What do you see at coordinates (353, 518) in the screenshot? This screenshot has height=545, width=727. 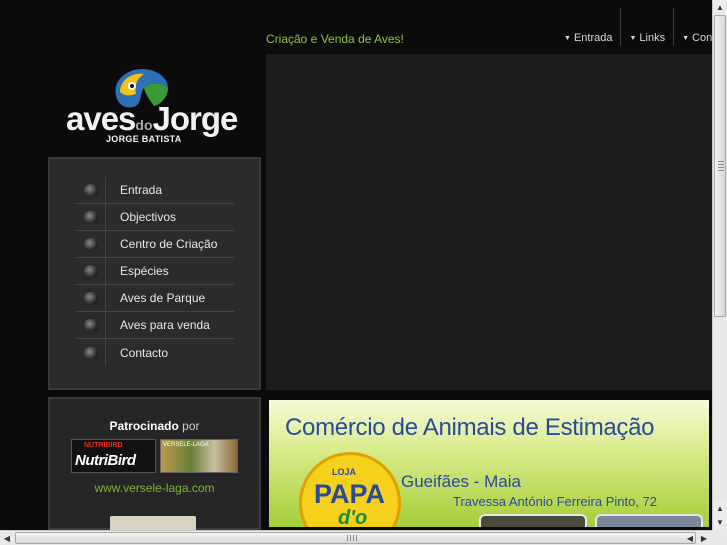 I see `badge-bottom-text: d'o` at bounding box center [353, 518].